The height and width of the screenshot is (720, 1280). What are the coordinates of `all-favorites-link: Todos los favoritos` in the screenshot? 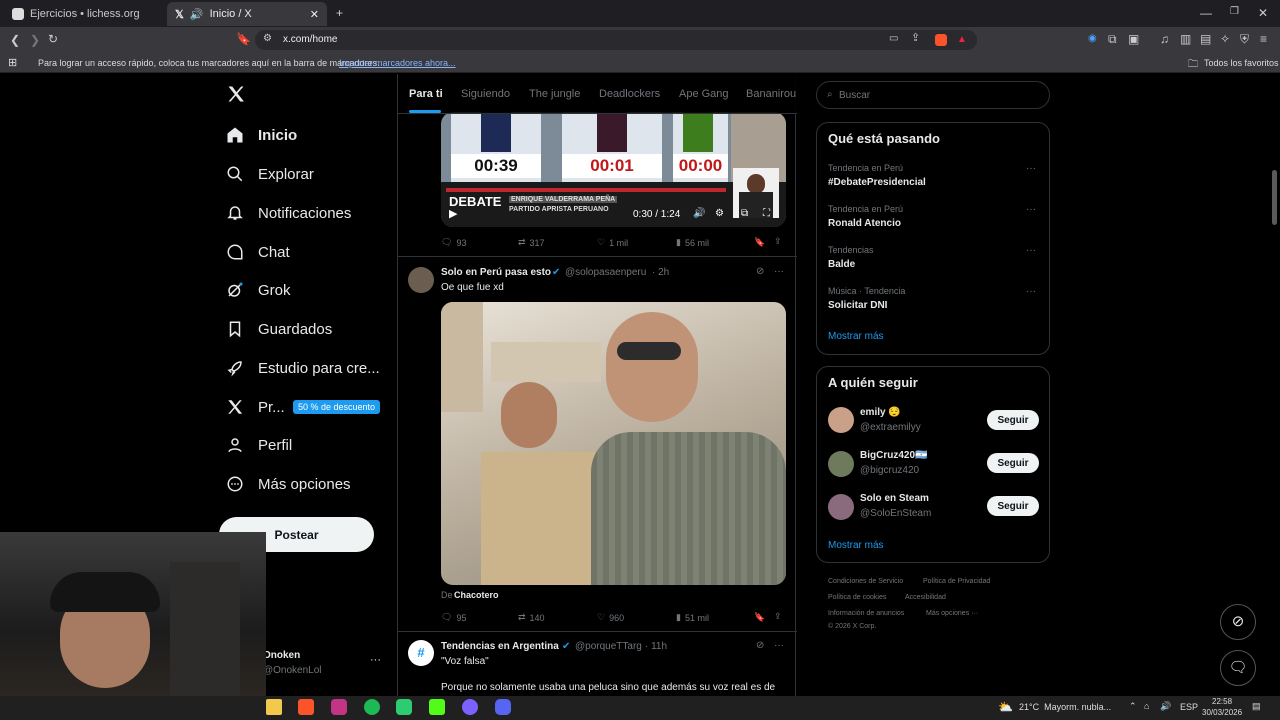 It's located at (1241, 63).